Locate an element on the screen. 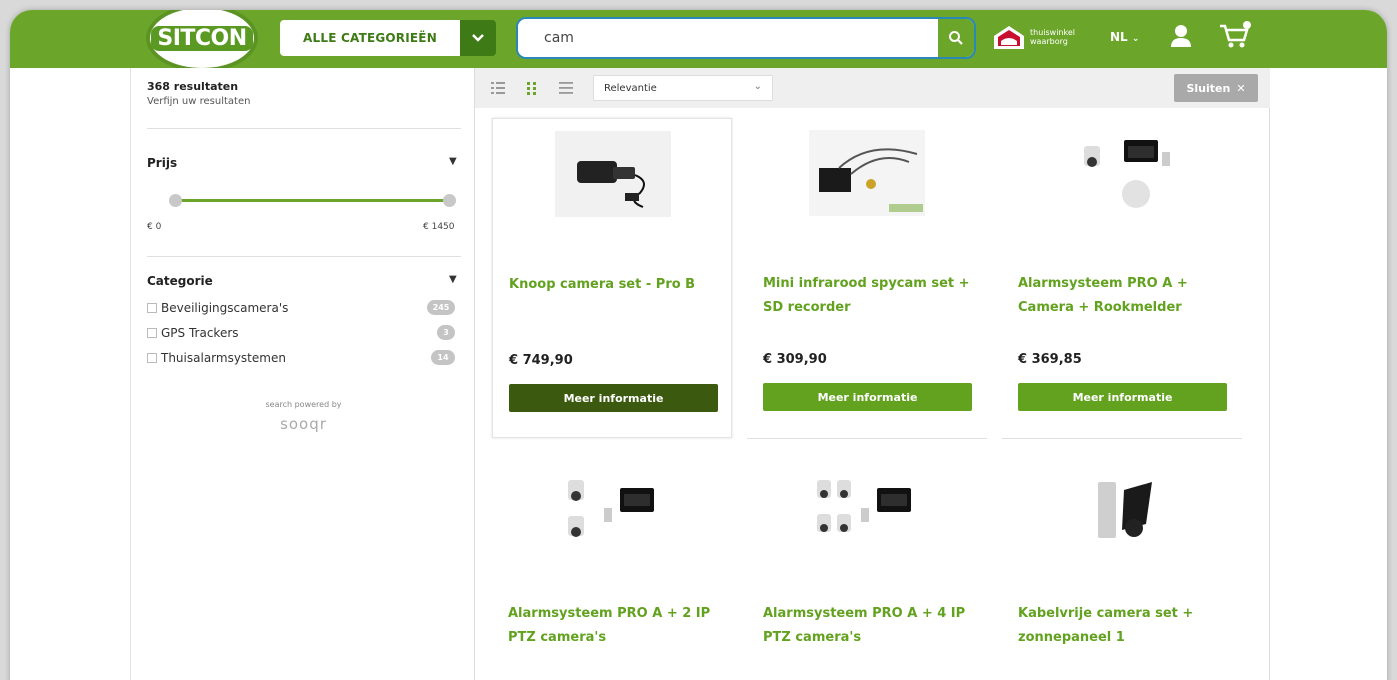 Image resolution: width=1397 pixels, height=680 pixels. sort-dropdown-value: Relevantie is located at coordinates (630, 88).